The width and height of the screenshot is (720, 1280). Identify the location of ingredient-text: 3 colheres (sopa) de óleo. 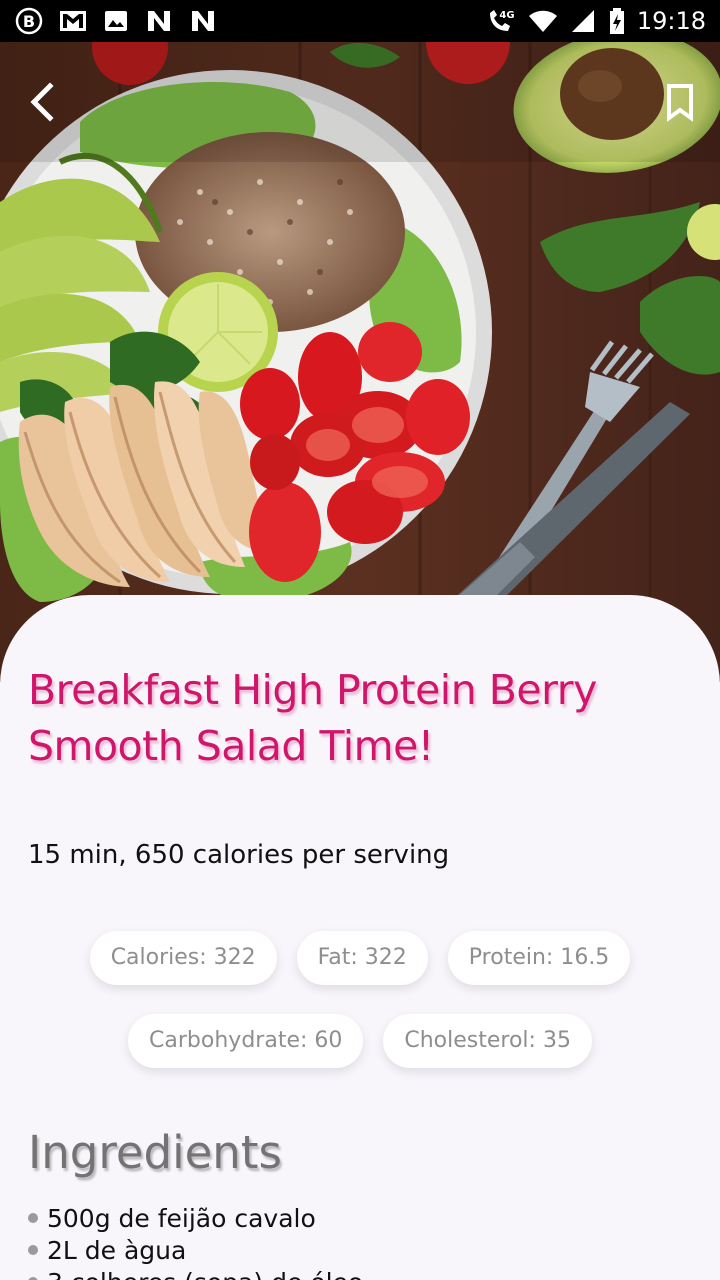
(205, 1274).